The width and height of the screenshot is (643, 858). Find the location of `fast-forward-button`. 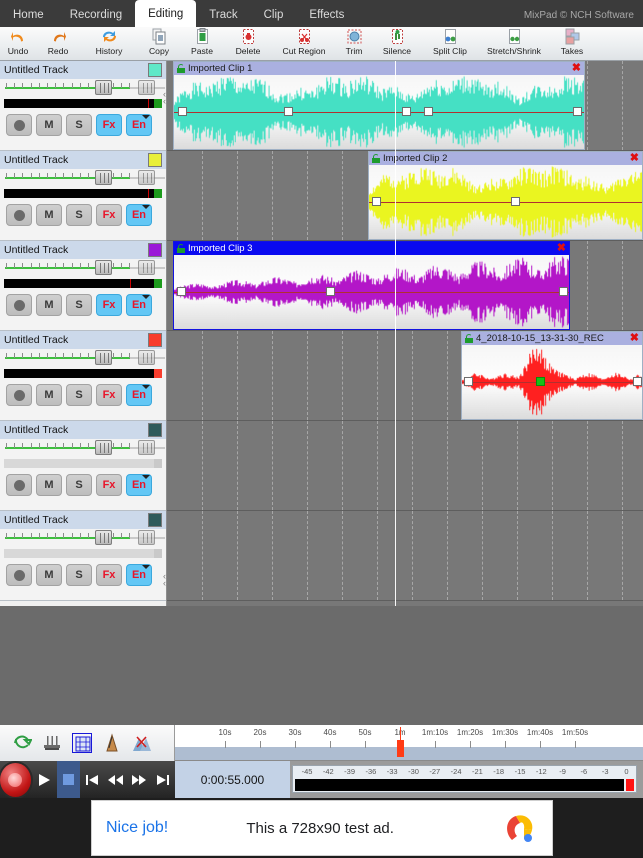

fast-forward-button is located at coordinates (140, 779).